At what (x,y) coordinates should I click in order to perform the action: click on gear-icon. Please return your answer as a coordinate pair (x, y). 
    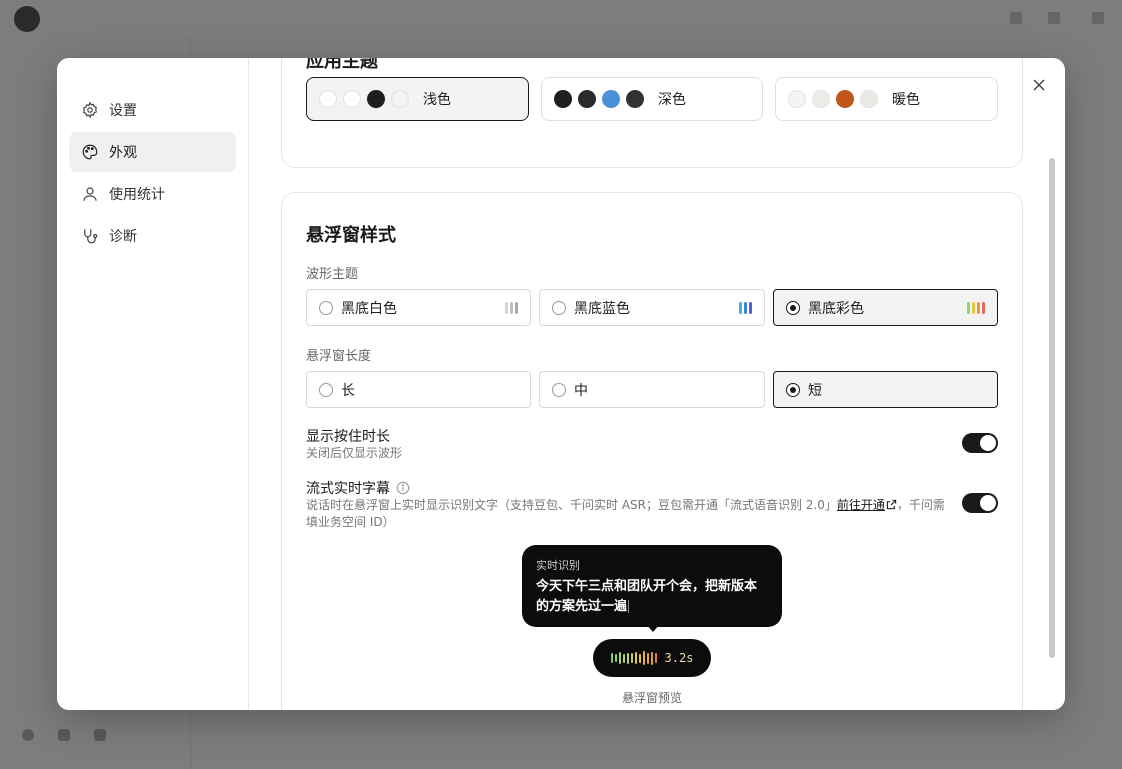
    Looking at the image, I should click on (90, 110).